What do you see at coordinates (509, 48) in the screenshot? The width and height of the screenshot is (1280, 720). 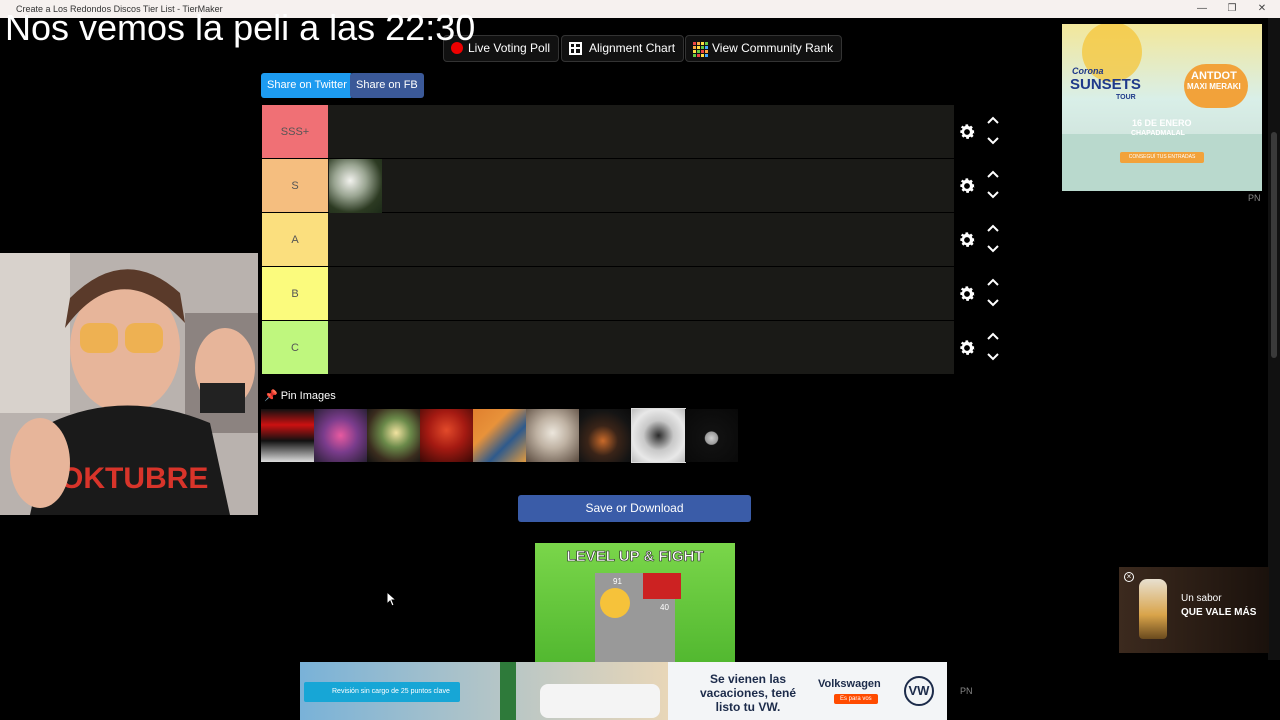 I see `live-voting-poll-label: Live Voting Poll` at bounding box center [509, 48].